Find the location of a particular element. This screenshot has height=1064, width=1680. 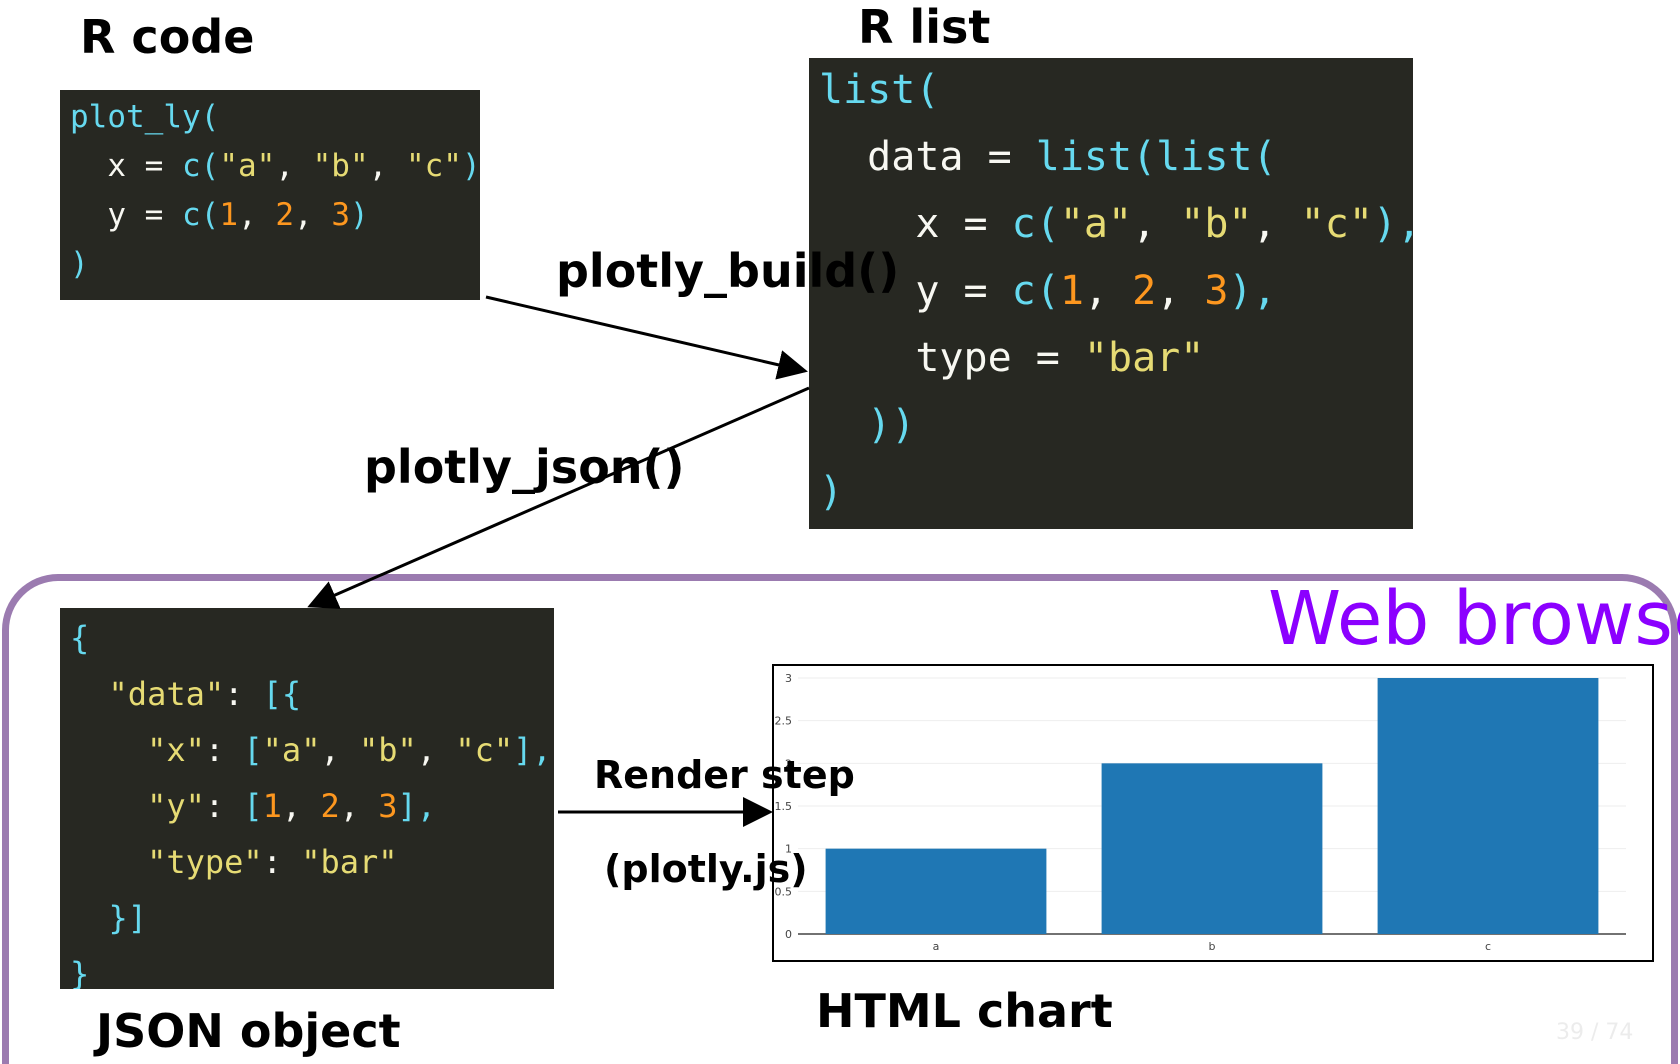

code-line: type = "bar" is located at coordinates (1011, 358).